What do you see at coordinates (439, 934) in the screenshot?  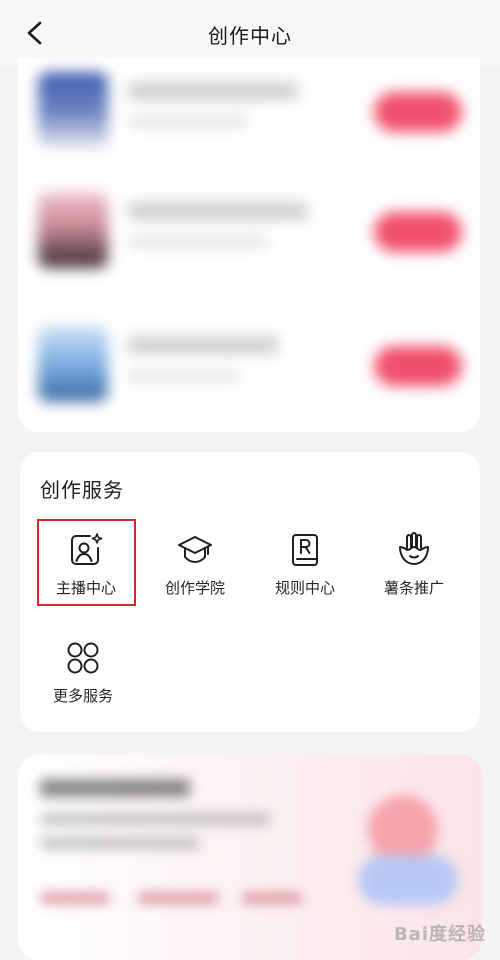 I see `watermark: Bai度经验` at bounding box center [439, 934].